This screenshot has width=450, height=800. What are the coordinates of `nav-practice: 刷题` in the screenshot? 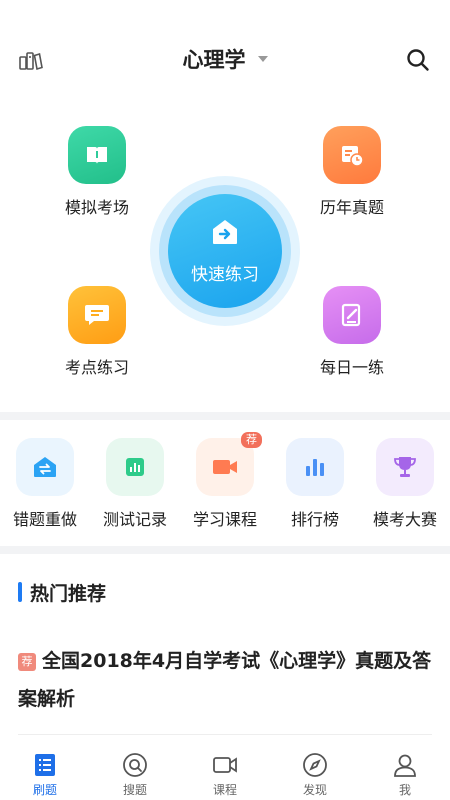 It's located at (45, 775).